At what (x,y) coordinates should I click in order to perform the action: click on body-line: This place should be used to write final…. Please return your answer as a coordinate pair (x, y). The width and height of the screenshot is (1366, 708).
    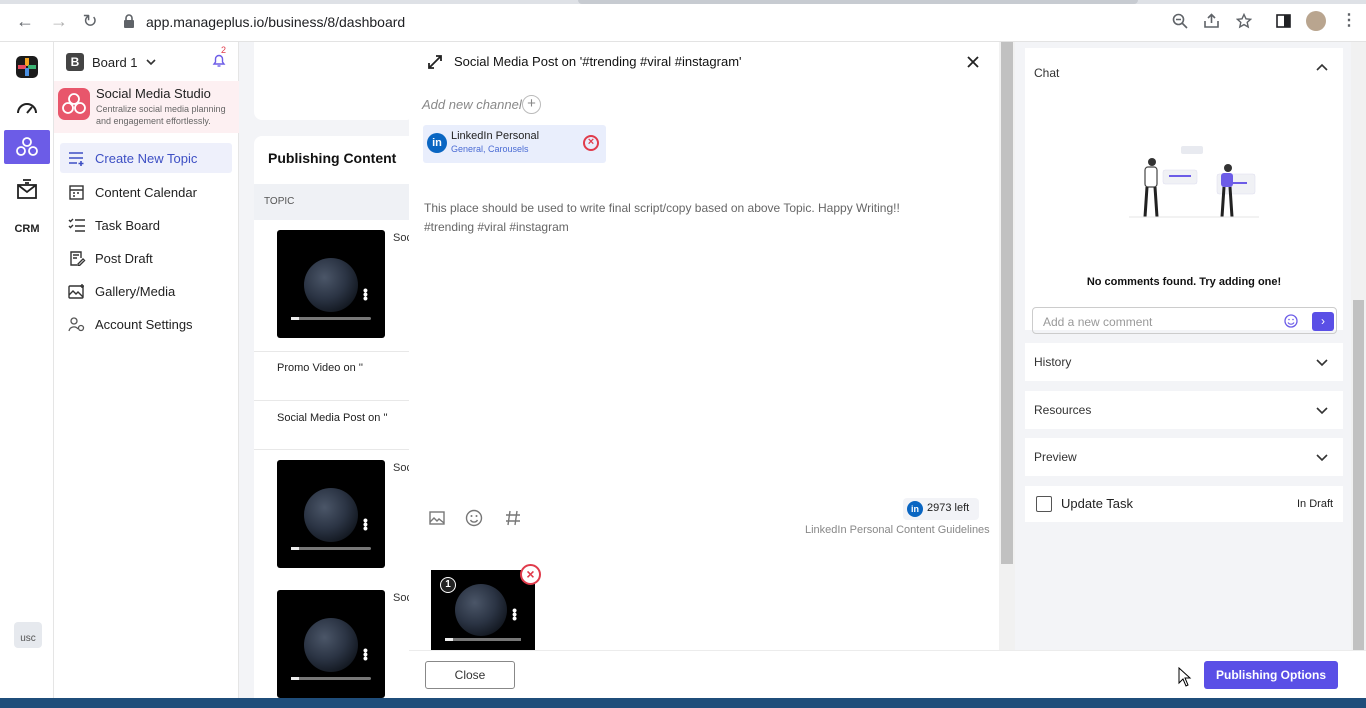
    Looking at the image, I should click on (662, 208).